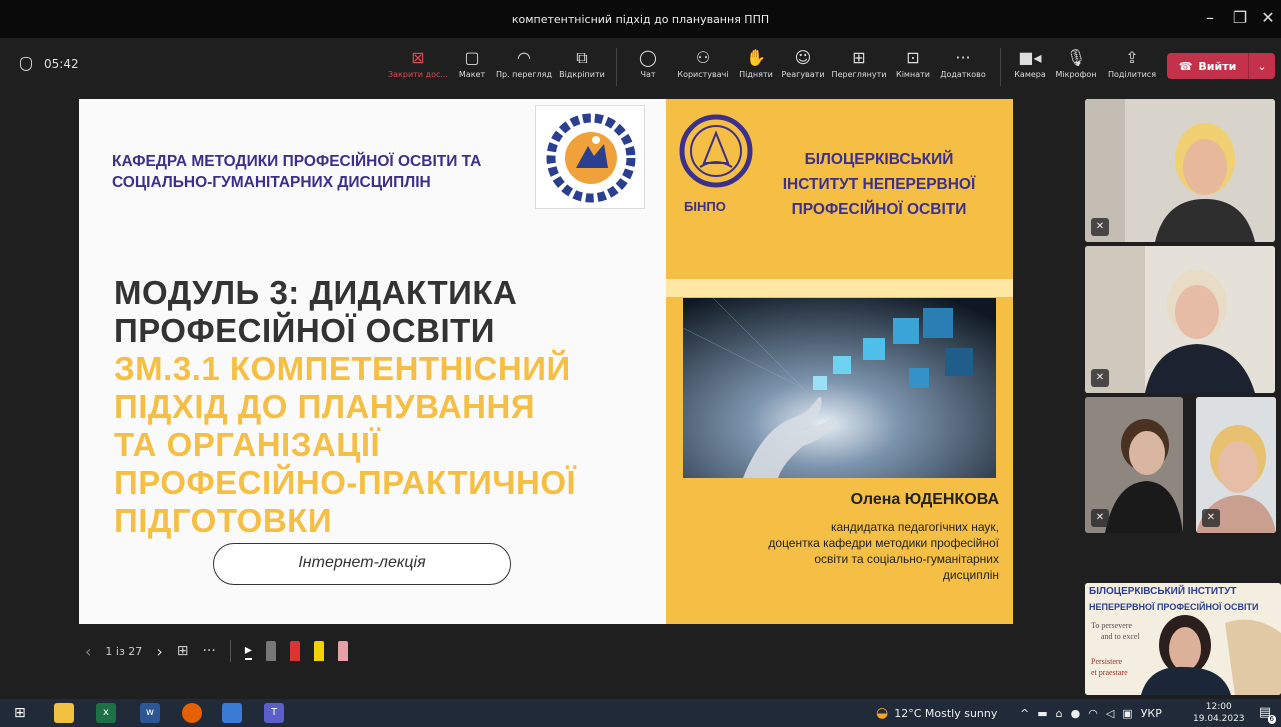 Image resolution: width=1281 pixels, height=727 pixels. I want to click on react-icon: ☺, so click(803, 57).